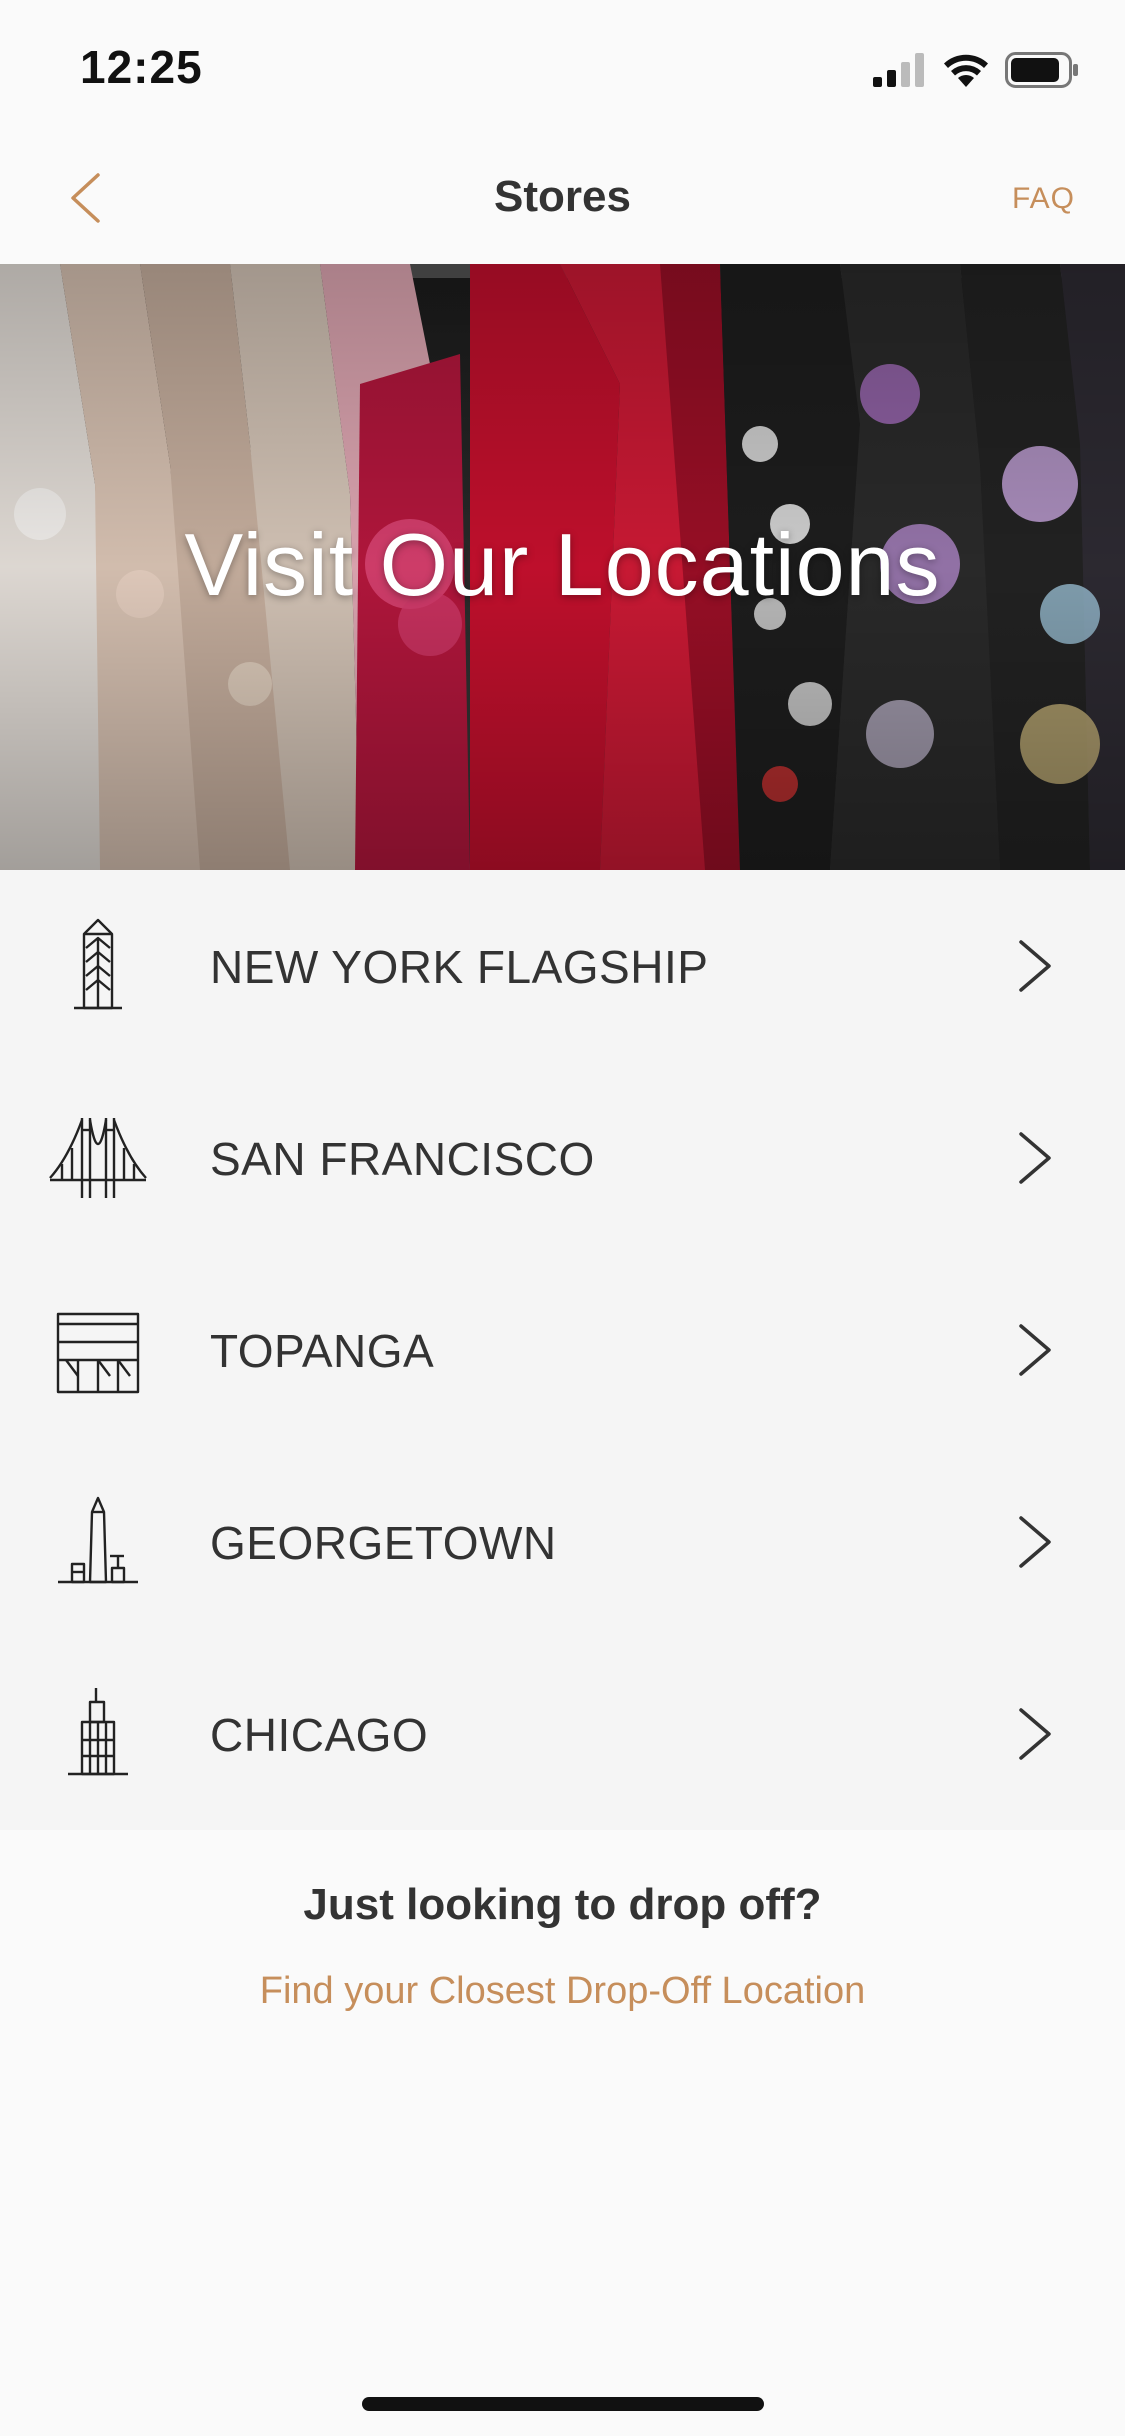  I want to click on wifi-icon, so click(966, 70).